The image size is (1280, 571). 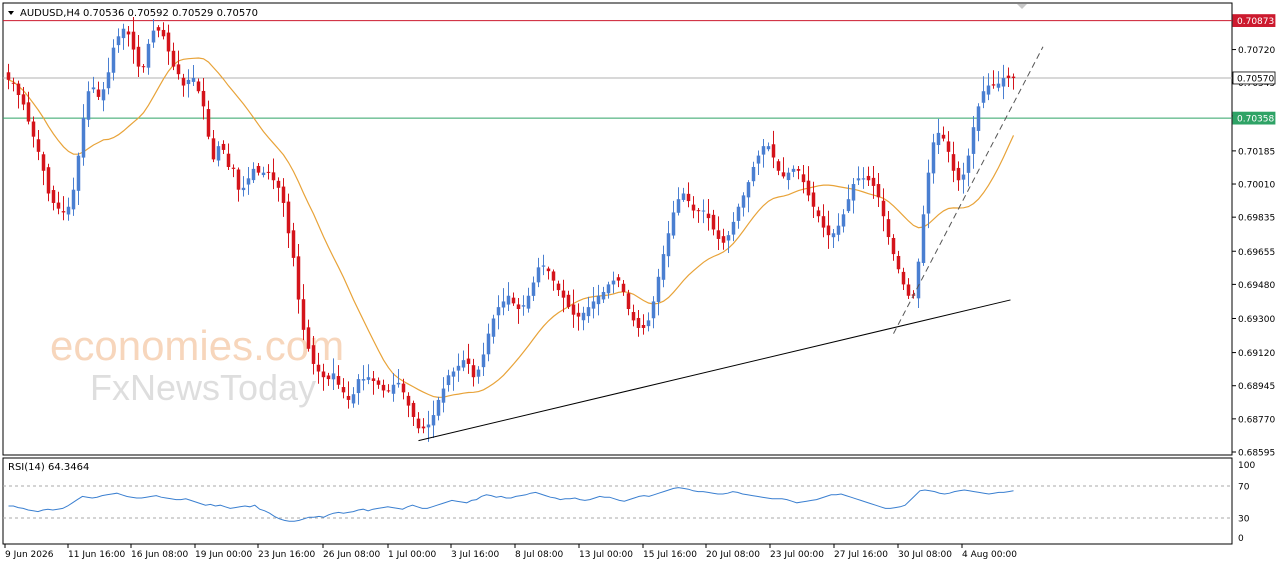 I want to click on rsi-label: RSI(14) 64.3464, so click(x=48, y=467).